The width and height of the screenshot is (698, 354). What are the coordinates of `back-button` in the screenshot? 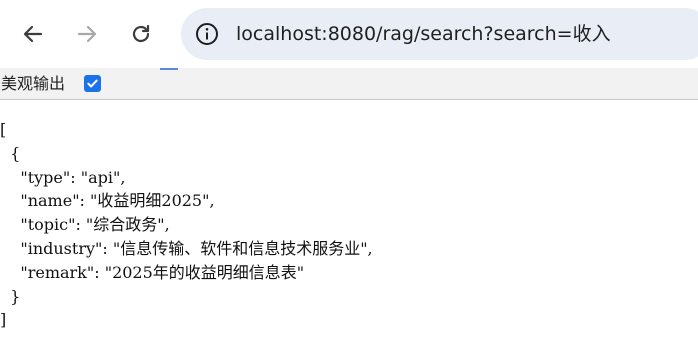 It's located at (33, 34).